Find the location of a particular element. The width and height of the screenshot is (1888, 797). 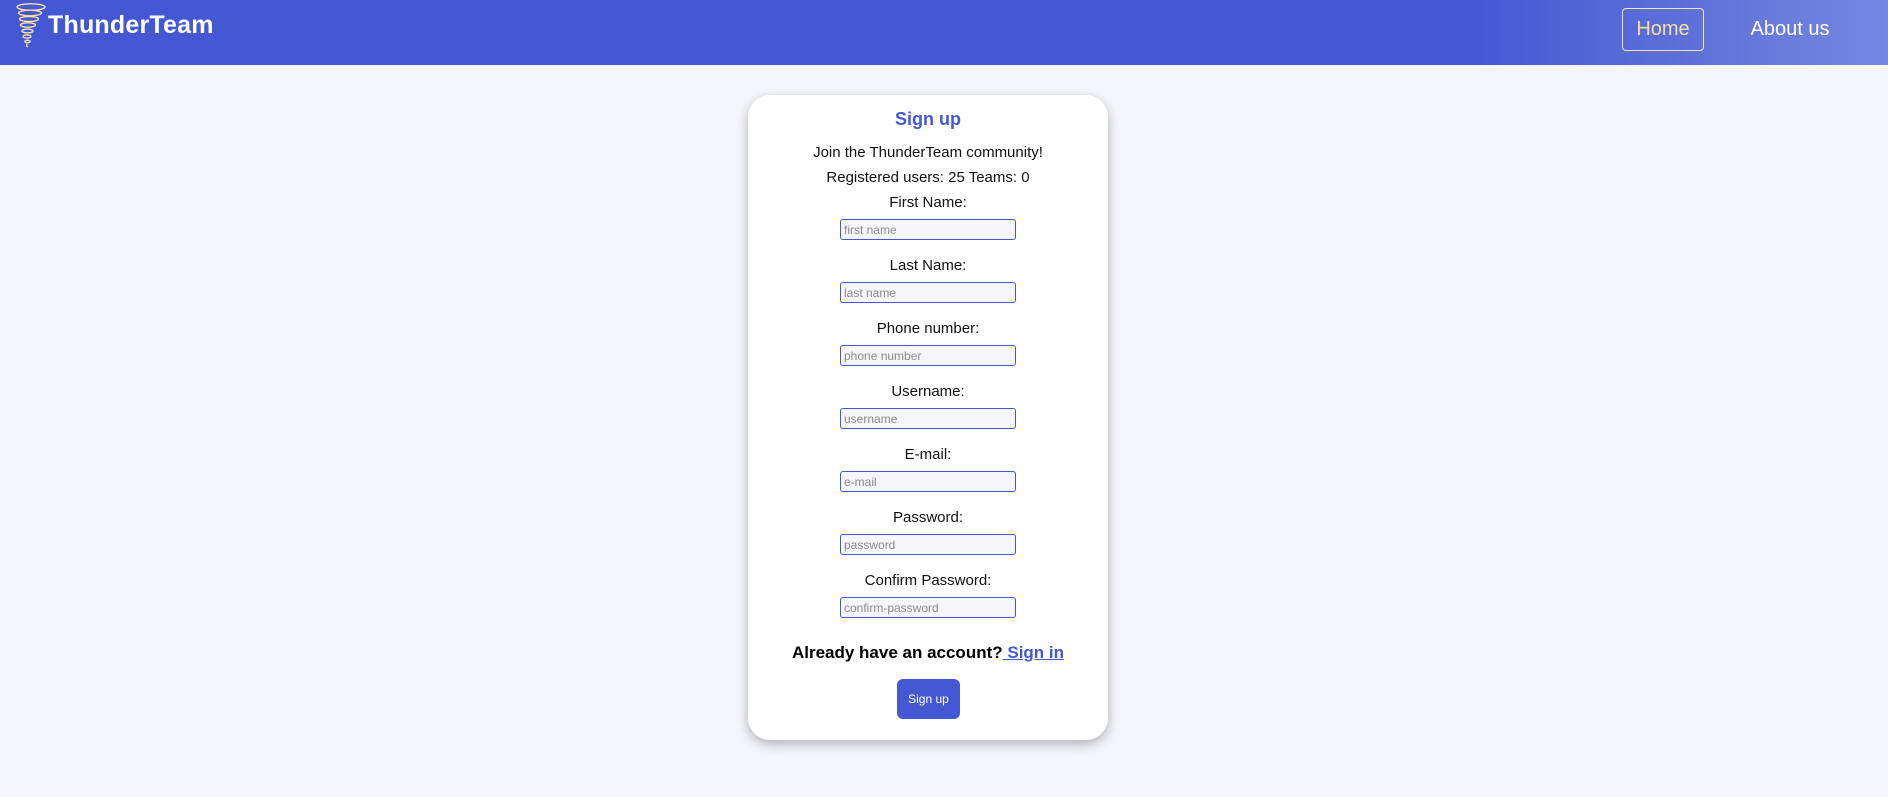

first-name-input is located at coordinates (928, 229).